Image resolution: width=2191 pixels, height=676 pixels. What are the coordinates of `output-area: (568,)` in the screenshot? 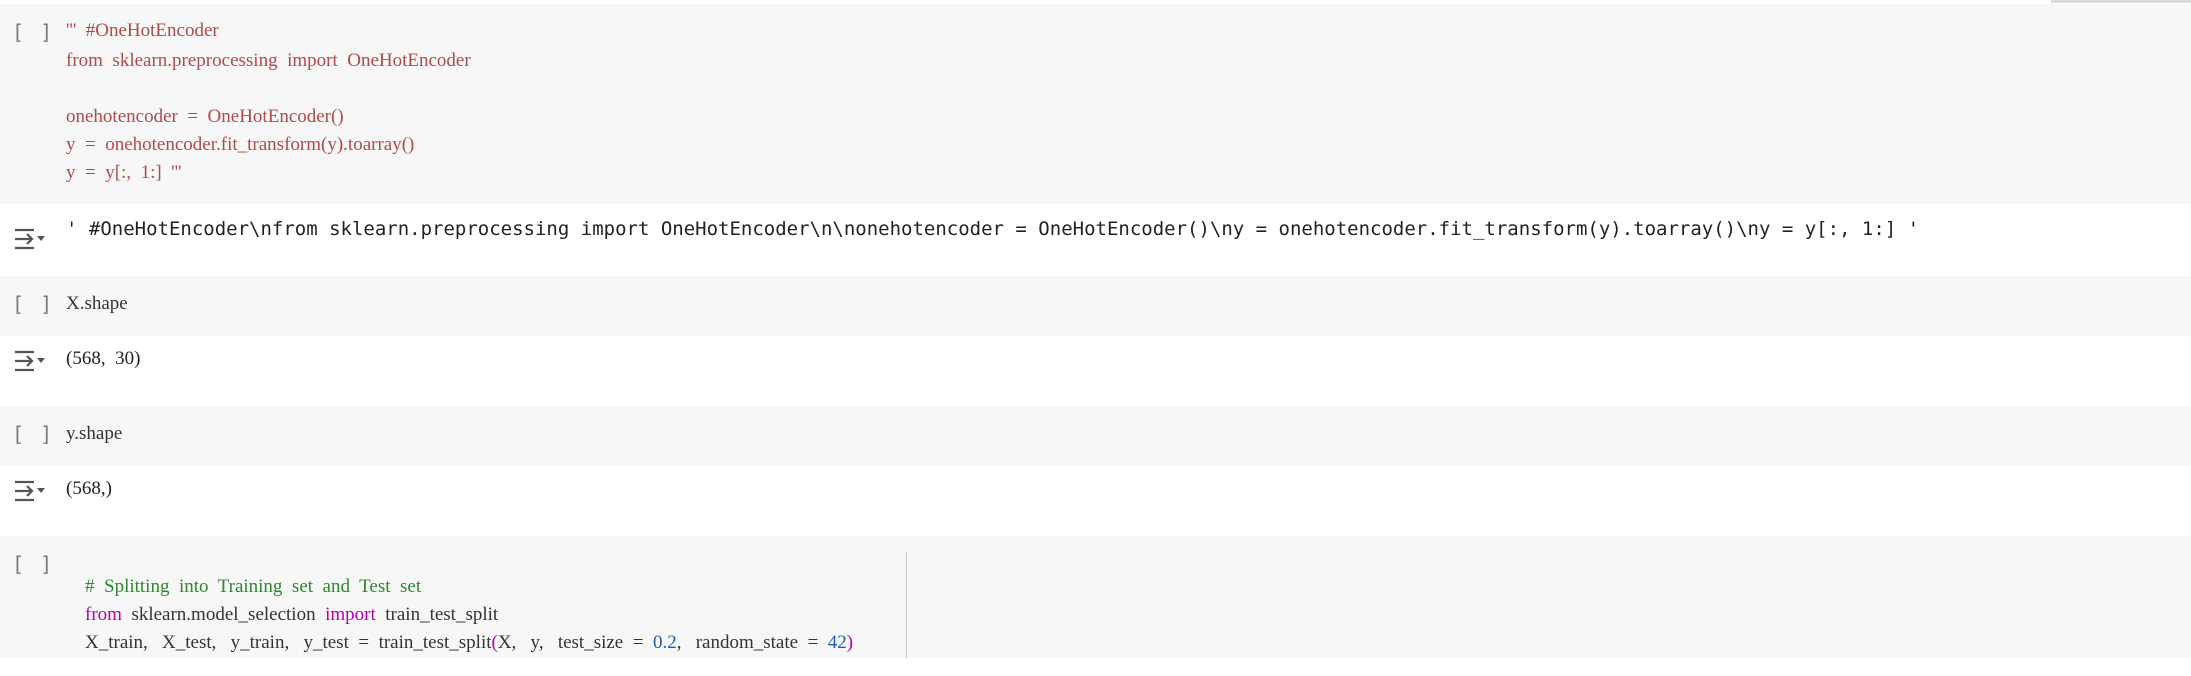 It's located at (1095, 501).